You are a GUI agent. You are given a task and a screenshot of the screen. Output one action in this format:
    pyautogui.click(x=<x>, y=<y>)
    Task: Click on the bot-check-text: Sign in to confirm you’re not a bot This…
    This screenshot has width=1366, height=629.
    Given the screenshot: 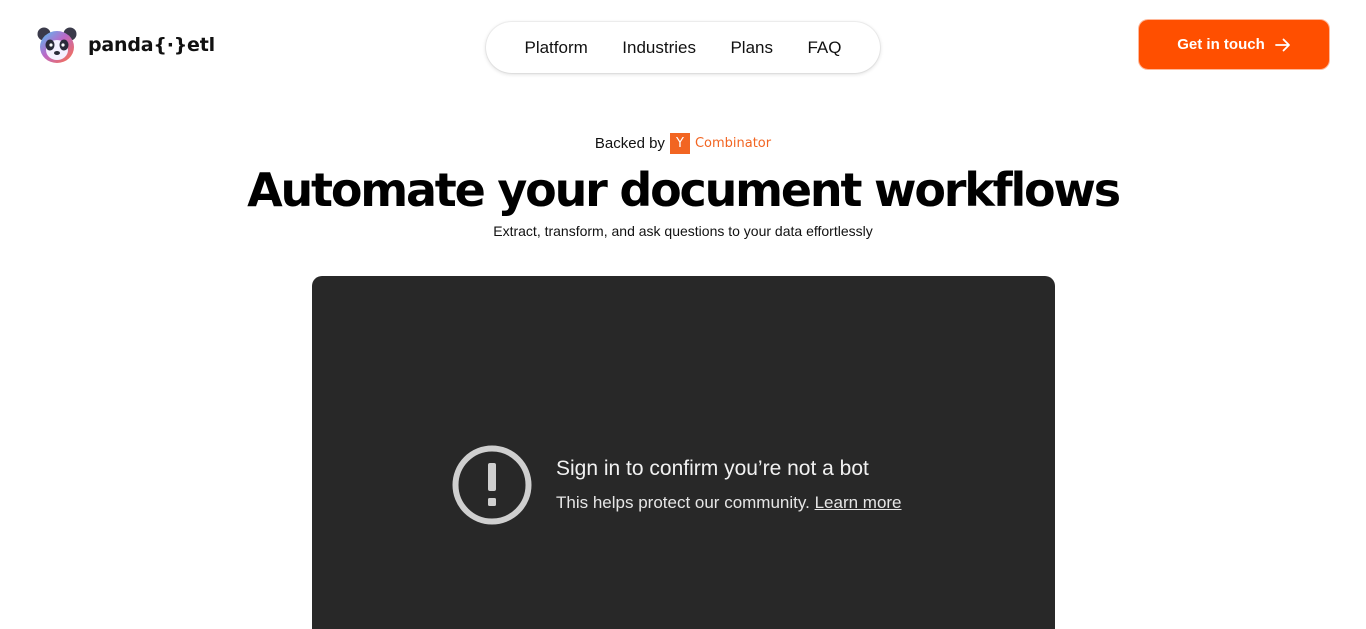 What is the action you would take?
    pyautogui.click(x=729, y=485)
    